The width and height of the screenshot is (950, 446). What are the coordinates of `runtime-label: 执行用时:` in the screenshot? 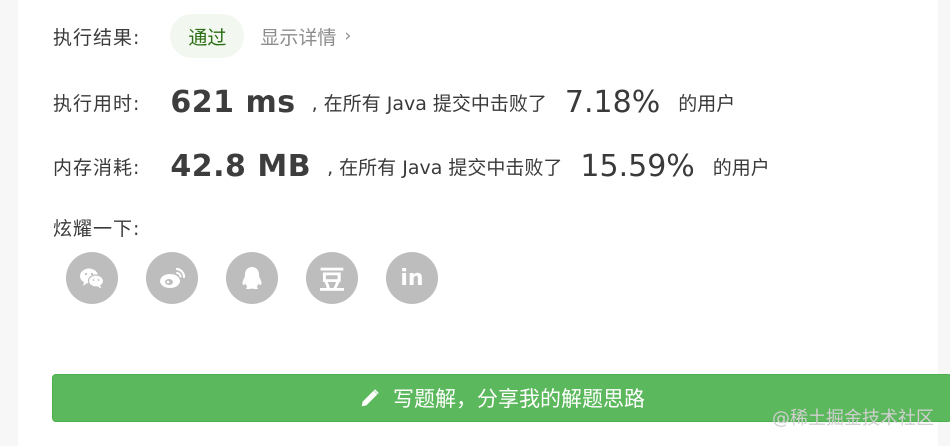 It's located at (97, 103).